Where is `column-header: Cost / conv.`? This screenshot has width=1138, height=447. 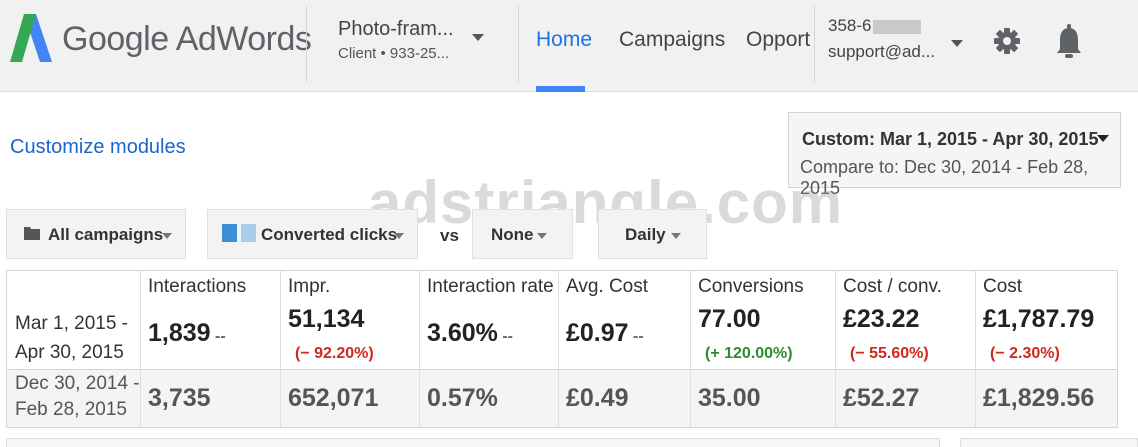 column-header: Cost / conv. is located at coordinates (892, 287).